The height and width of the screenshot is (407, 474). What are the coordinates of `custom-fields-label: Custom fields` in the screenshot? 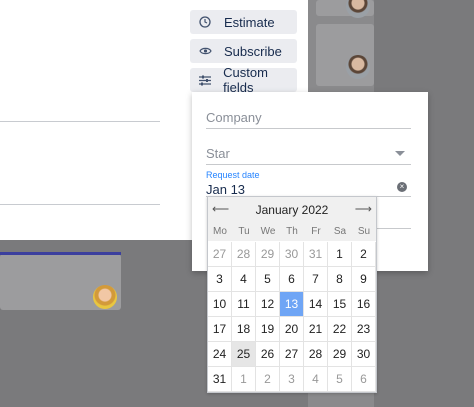 It's located at (245, 80).